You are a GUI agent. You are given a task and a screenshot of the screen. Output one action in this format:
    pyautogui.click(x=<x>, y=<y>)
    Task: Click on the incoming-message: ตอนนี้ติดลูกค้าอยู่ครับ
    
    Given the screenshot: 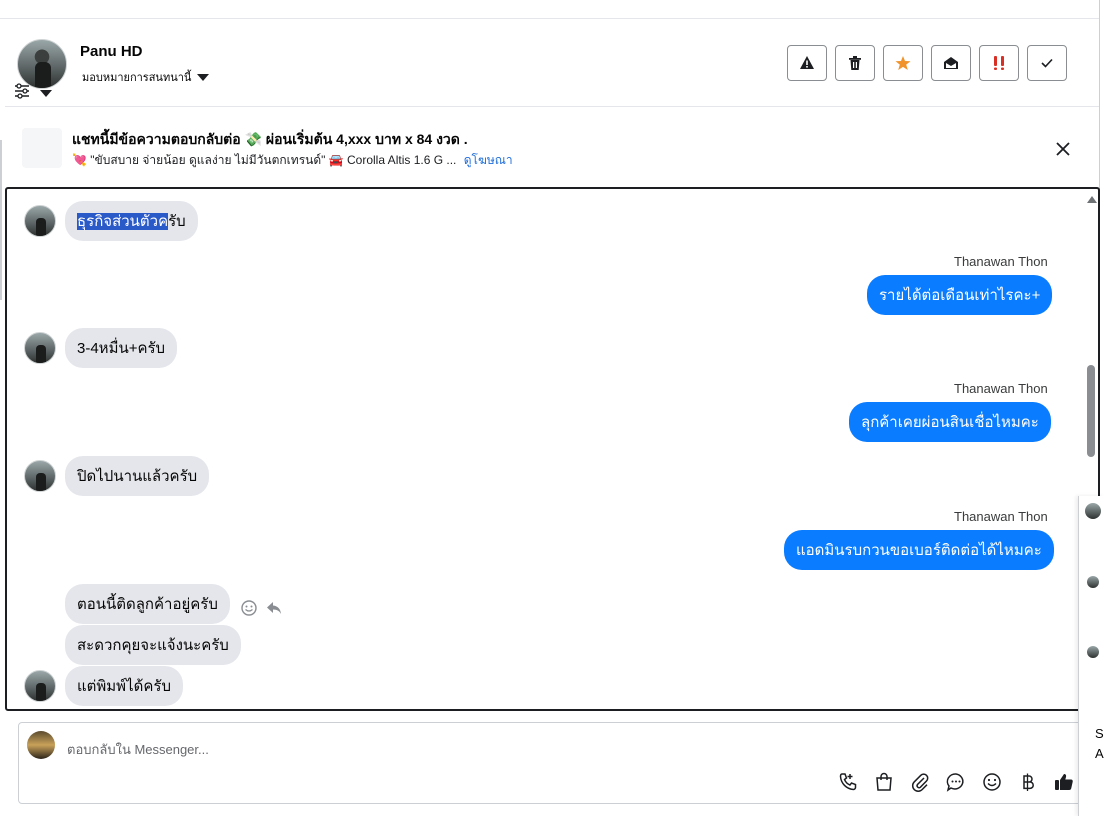 What is the action you would take?
    pyautogui.click(x=147, y=604)
    